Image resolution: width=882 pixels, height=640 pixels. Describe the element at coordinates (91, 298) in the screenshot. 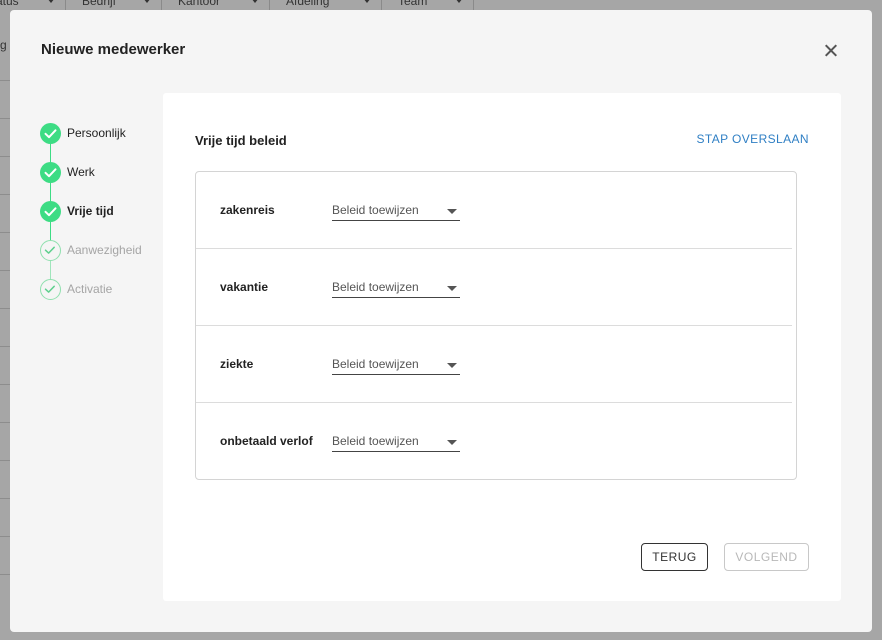

I see `step-activatie: Activatie` at that location.